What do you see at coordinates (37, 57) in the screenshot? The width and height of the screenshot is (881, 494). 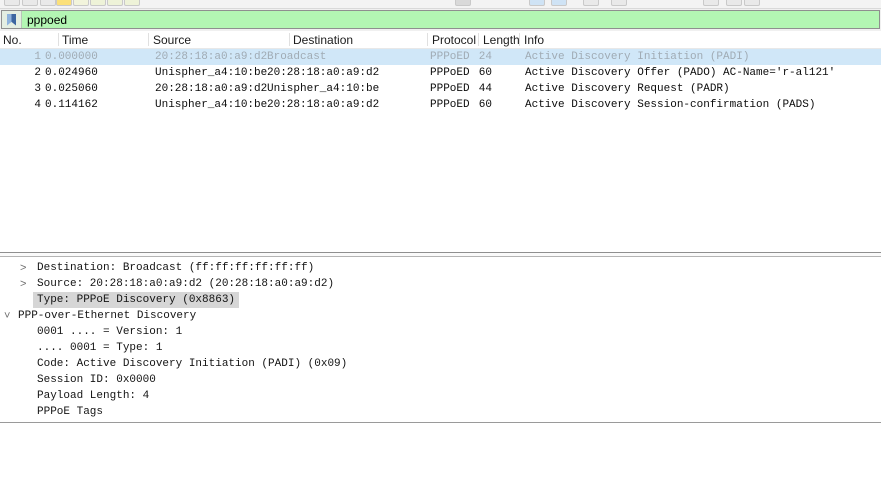 I see `packet-cell-no: 1` at bounding box center [37, 57].